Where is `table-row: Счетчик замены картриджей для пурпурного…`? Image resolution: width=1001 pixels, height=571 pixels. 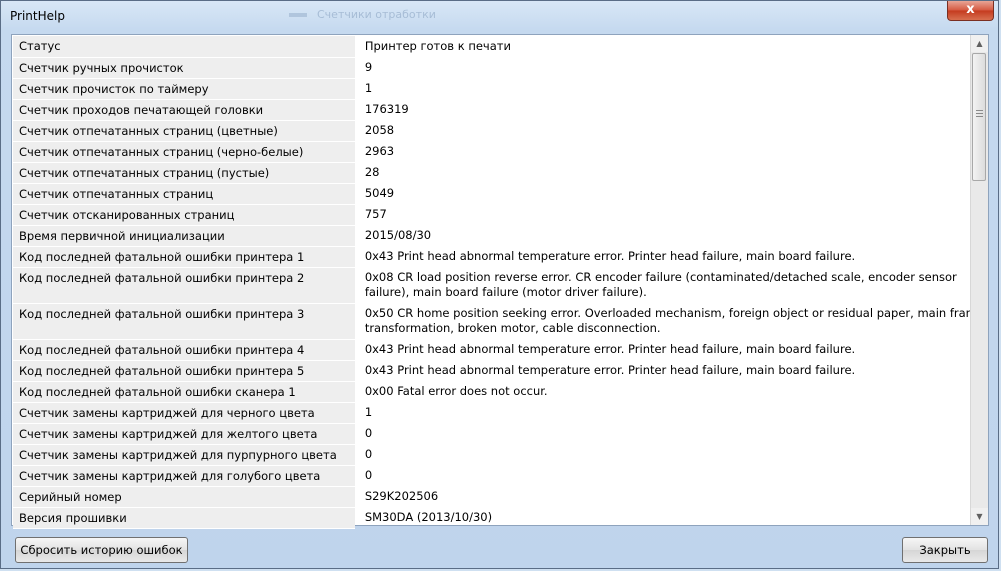
table-row: Счетчик замены картриджей для пурпурного… is located at coordinates (506, 455).